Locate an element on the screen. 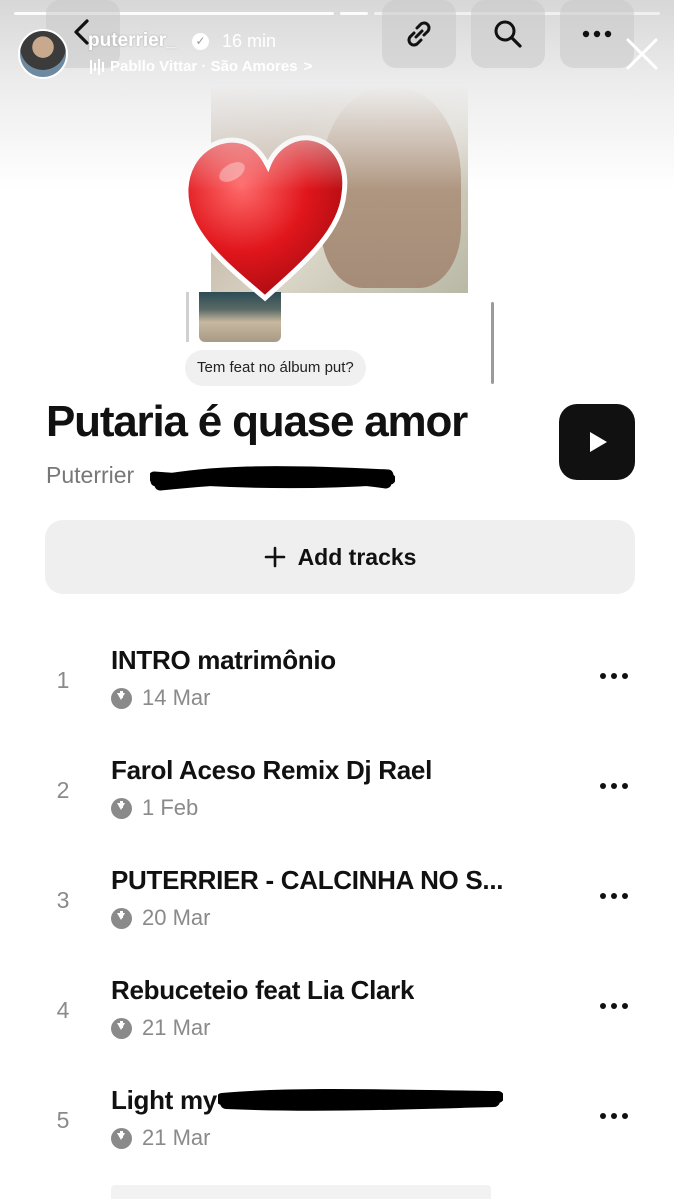 This screenshot has width=674, height=1199. search-button is located at coordinates (508, 34).